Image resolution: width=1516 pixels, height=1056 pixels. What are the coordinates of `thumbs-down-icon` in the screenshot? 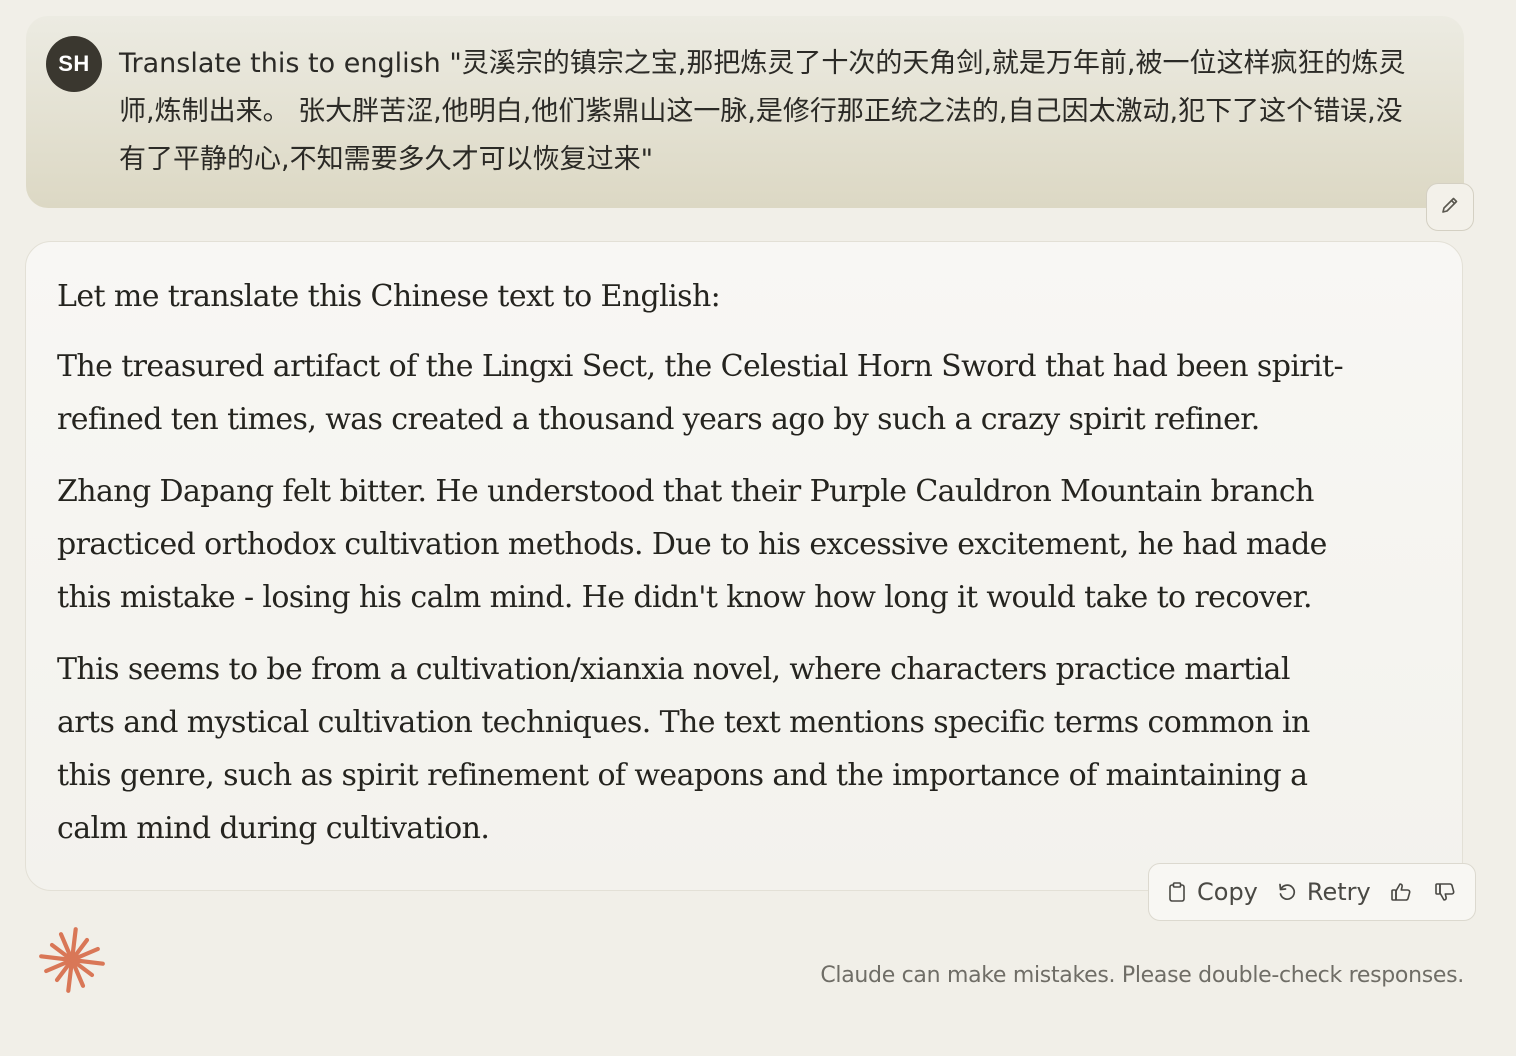 It's located at (1445, 892).